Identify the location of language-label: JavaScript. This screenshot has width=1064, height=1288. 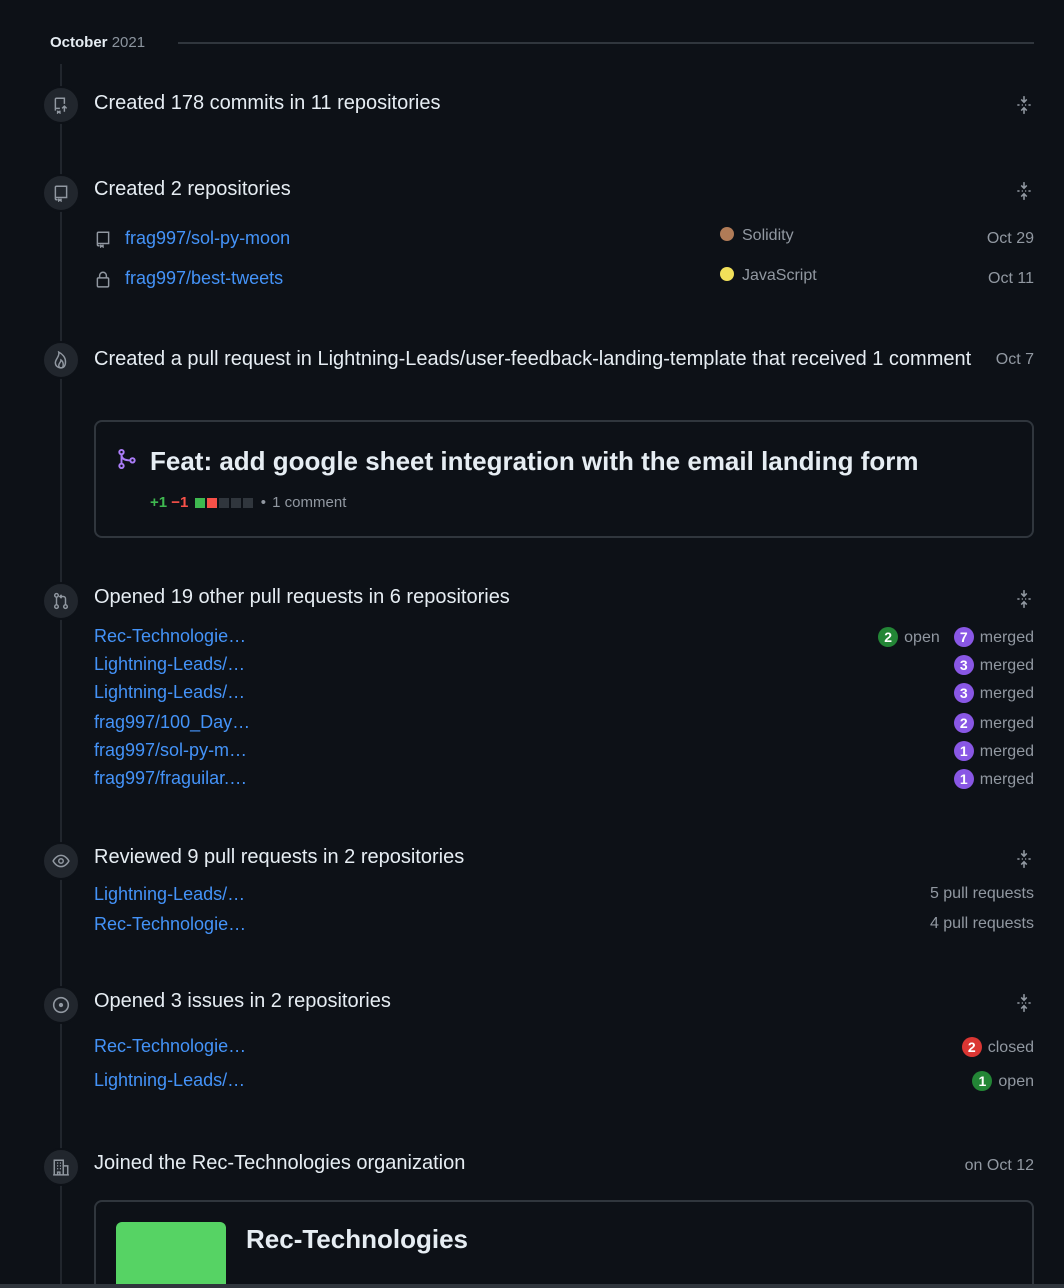
(768, 276).